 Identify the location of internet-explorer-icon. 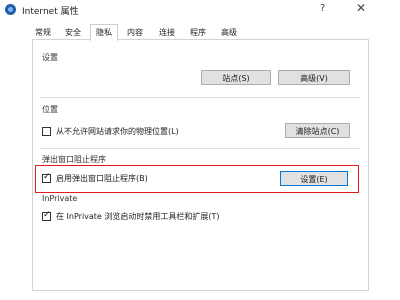
(10, 9).